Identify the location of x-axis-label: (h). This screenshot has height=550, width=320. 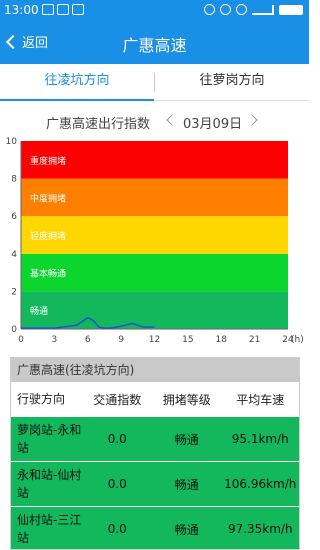
(297, 340).